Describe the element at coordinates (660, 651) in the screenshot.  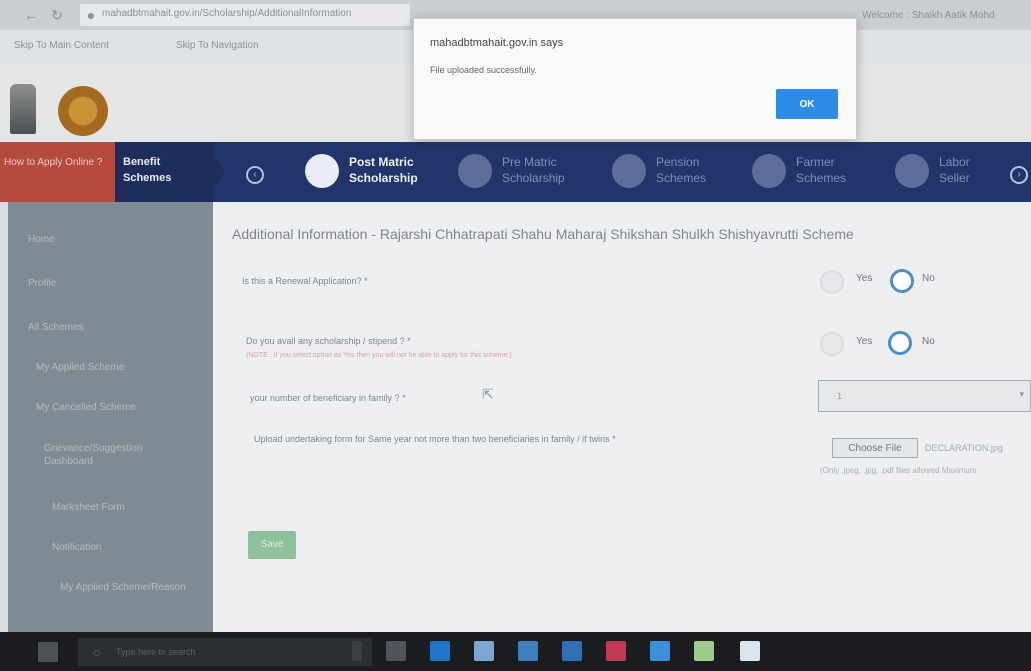
I see `chrome-app-icon` at that location.